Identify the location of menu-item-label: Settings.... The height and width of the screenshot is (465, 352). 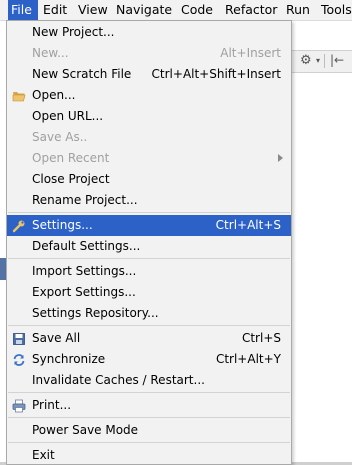
(62, 225).